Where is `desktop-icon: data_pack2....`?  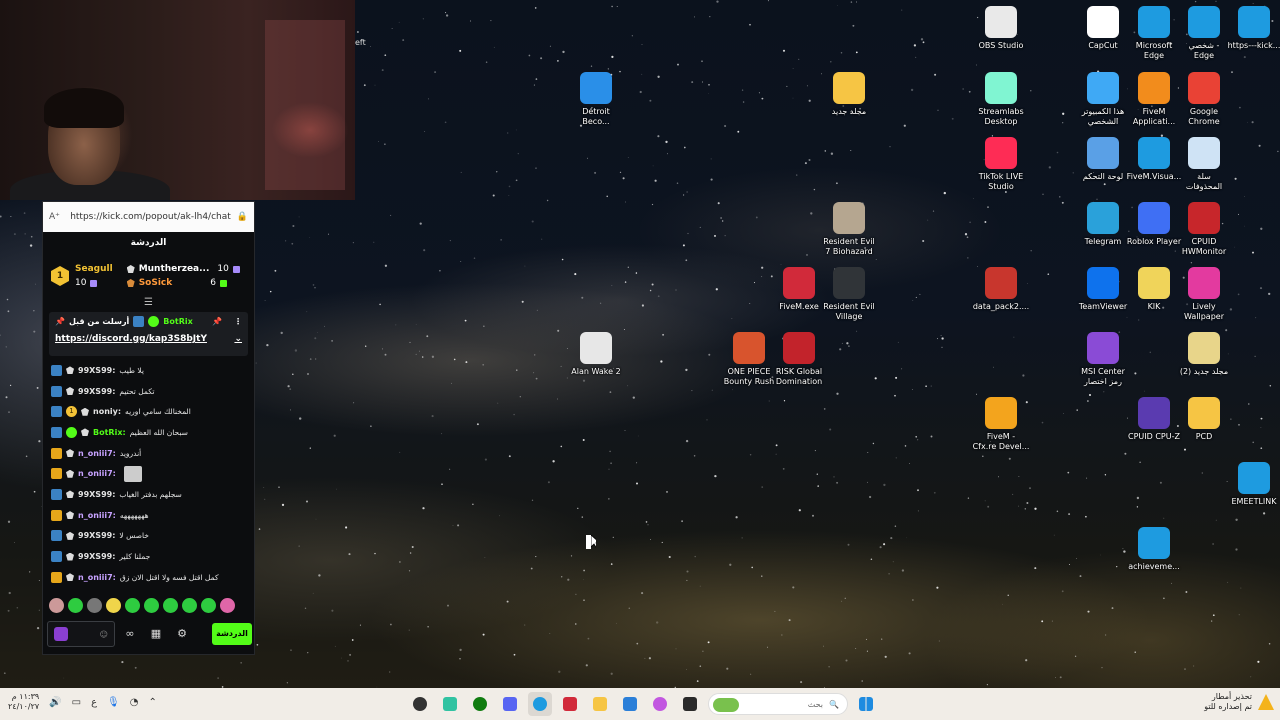 desktop-icon: data_pack2.... is located at coordinates (1001, 289).